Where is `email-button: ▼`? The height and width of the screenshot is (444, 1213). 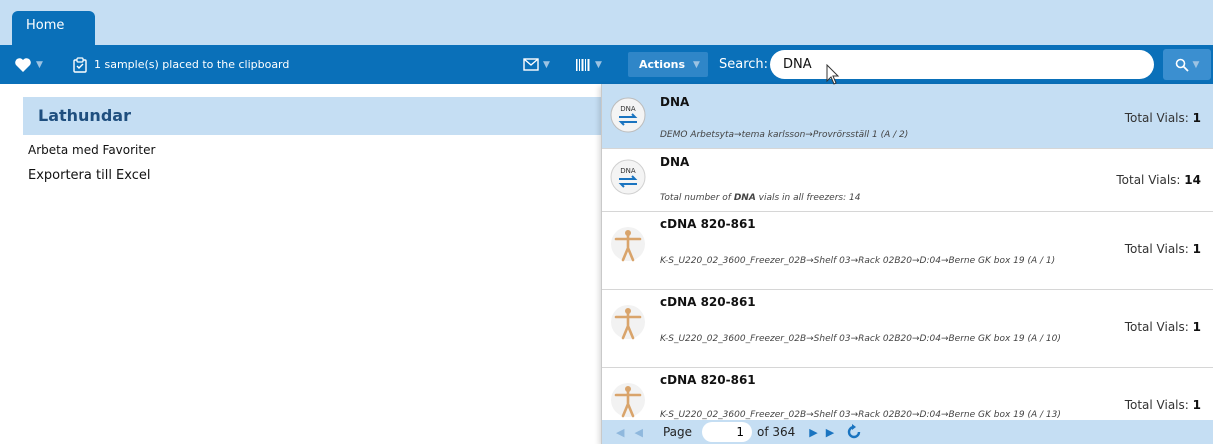 email-button: ▼ is located at coordinates (543, 64).